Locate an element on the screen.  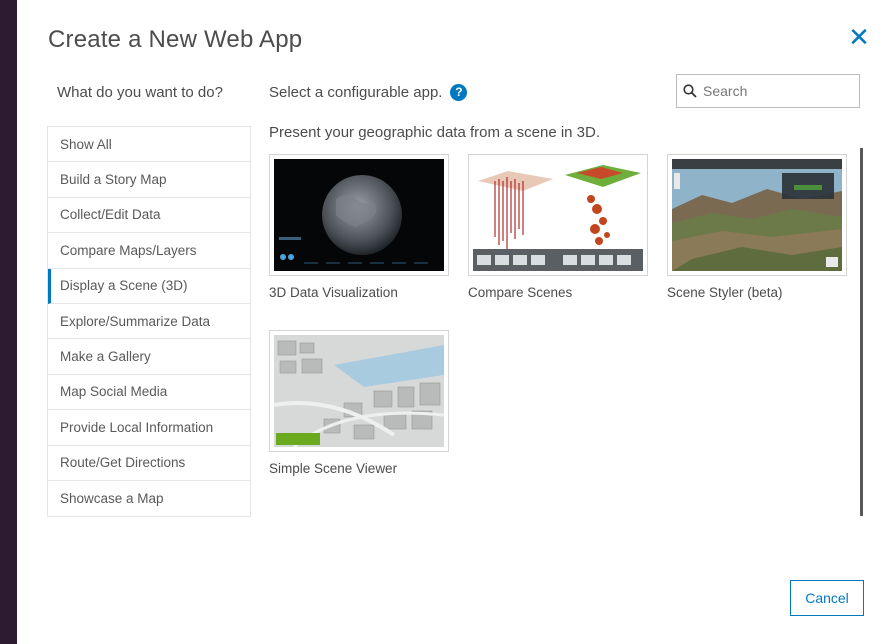
nav-item-label: Map Social Media is located at coordinates (114, 392).